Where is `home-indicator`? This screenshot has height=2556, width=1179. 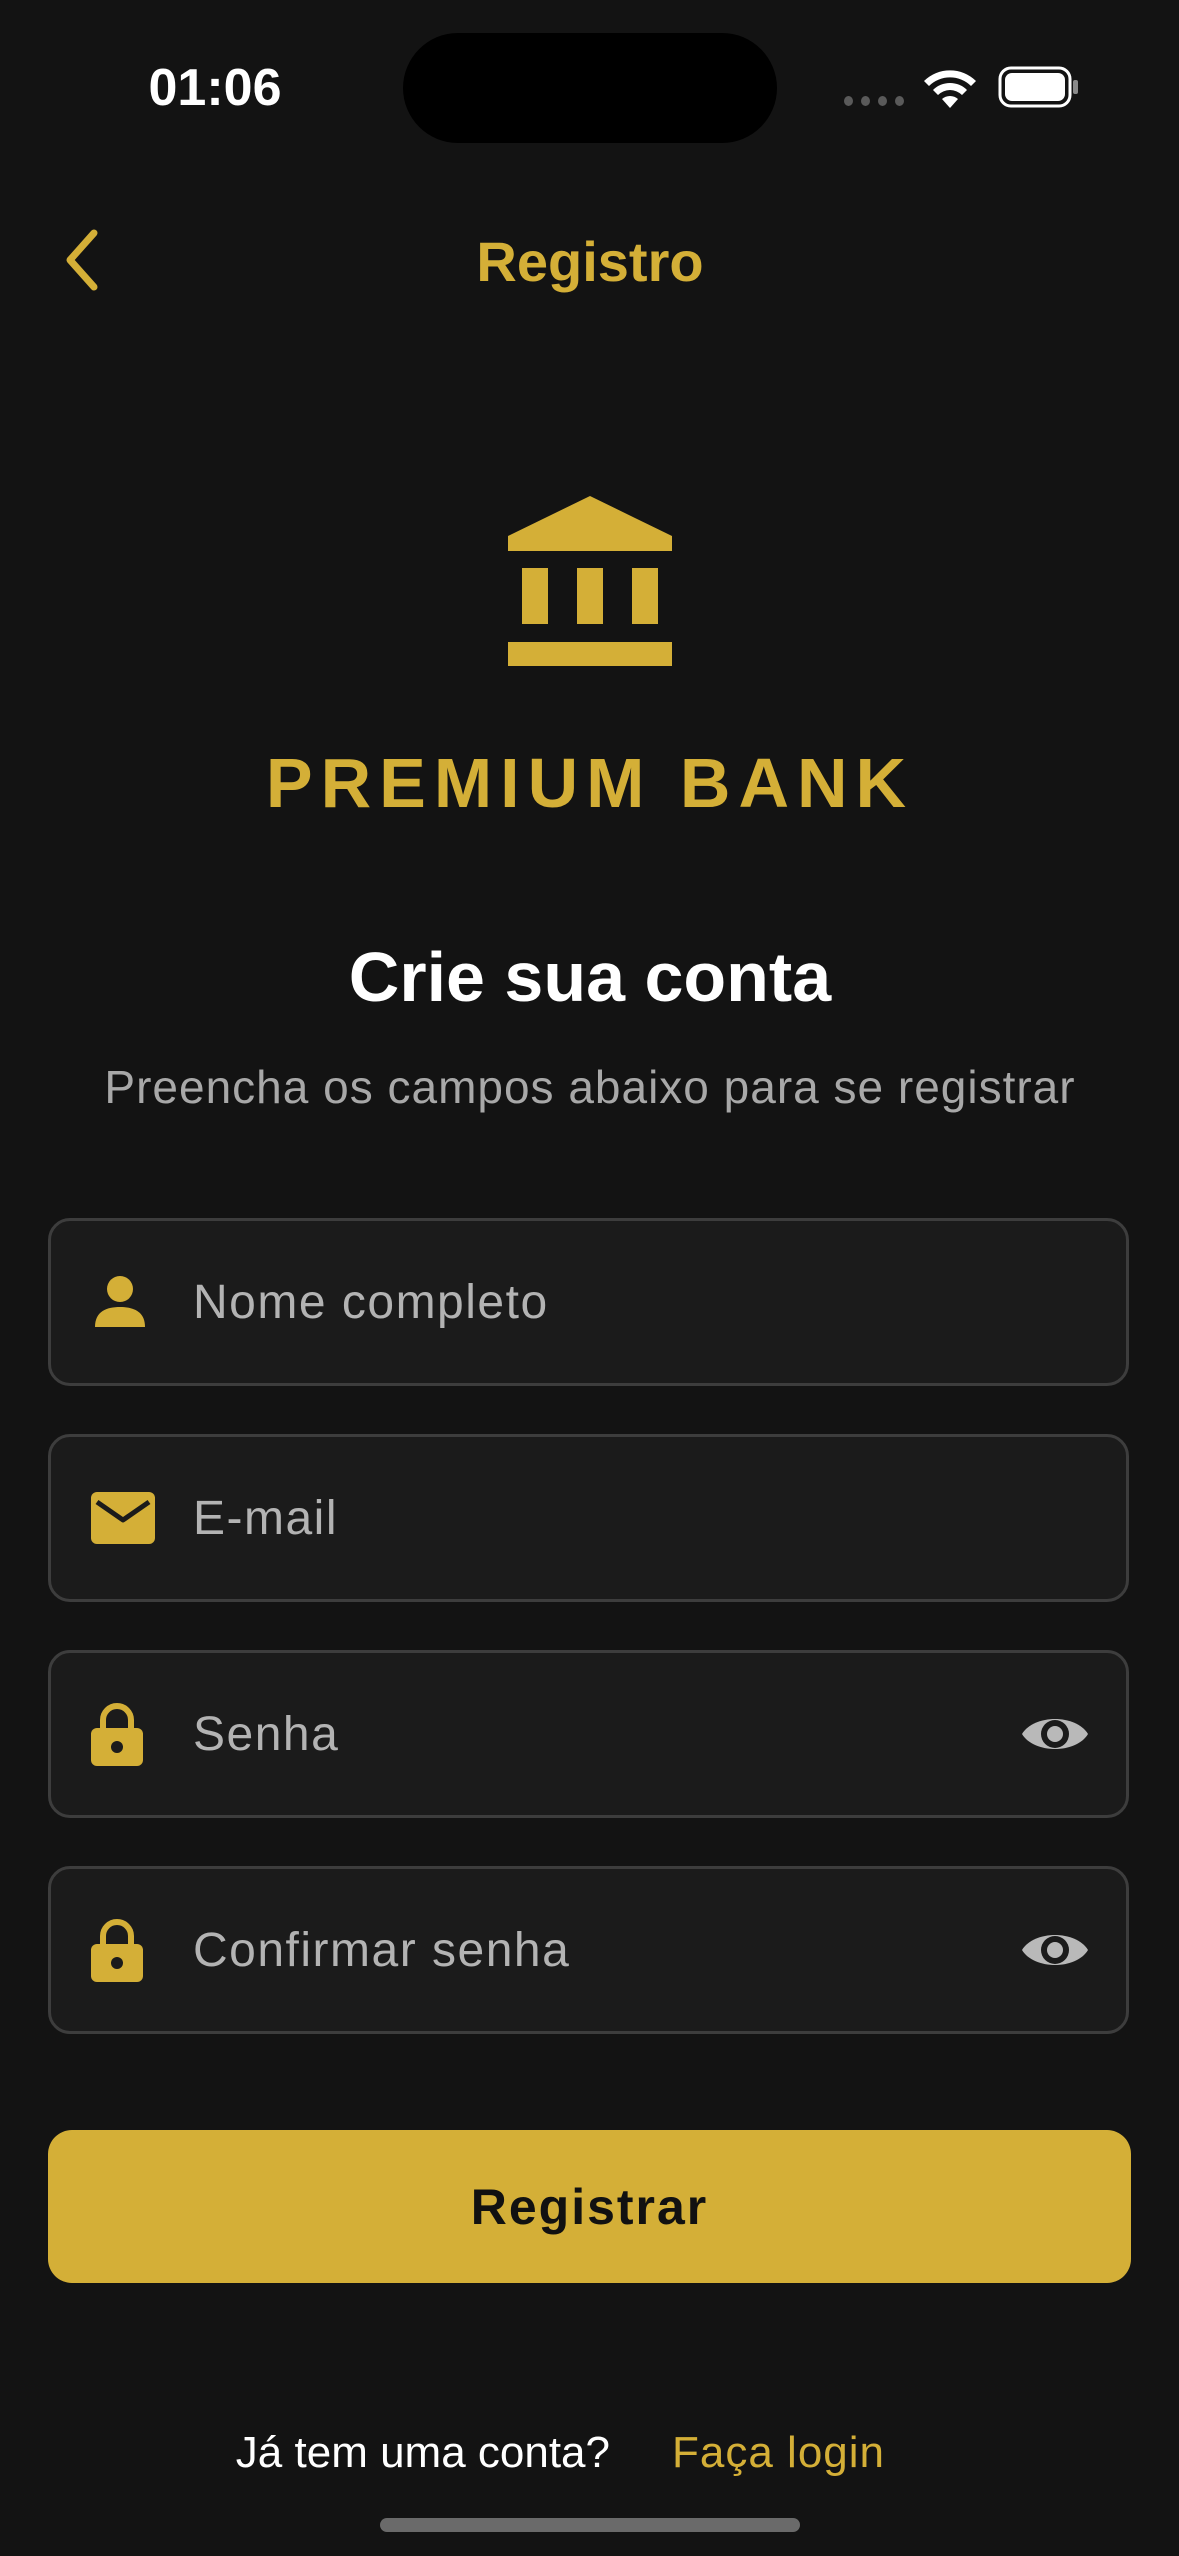 home-indicator is located at coordinates (590, 2525).